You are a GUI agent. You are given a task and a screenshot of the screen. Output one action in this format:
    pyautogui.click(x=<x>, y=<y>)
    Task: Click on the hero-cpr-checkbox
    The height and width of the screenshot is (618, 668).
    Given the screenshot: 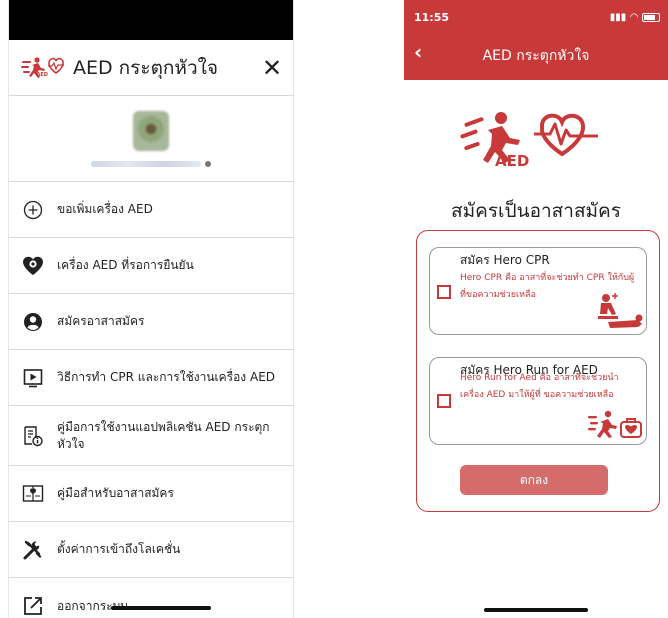 What is the action you would take?
    pyautogui.click(x=444, y=292)
    